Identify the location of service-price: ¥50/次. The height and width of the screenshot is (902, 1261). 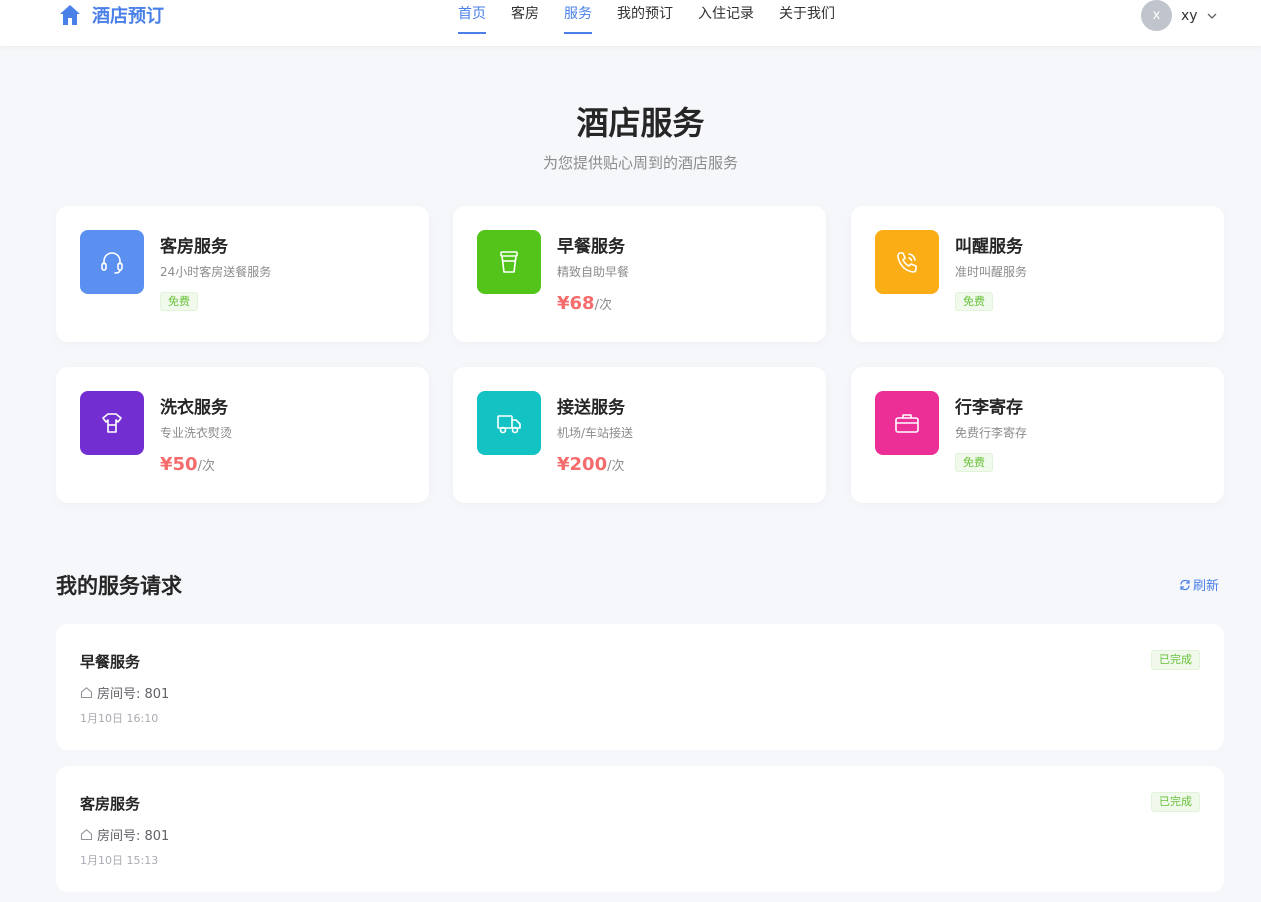
(187, 464).